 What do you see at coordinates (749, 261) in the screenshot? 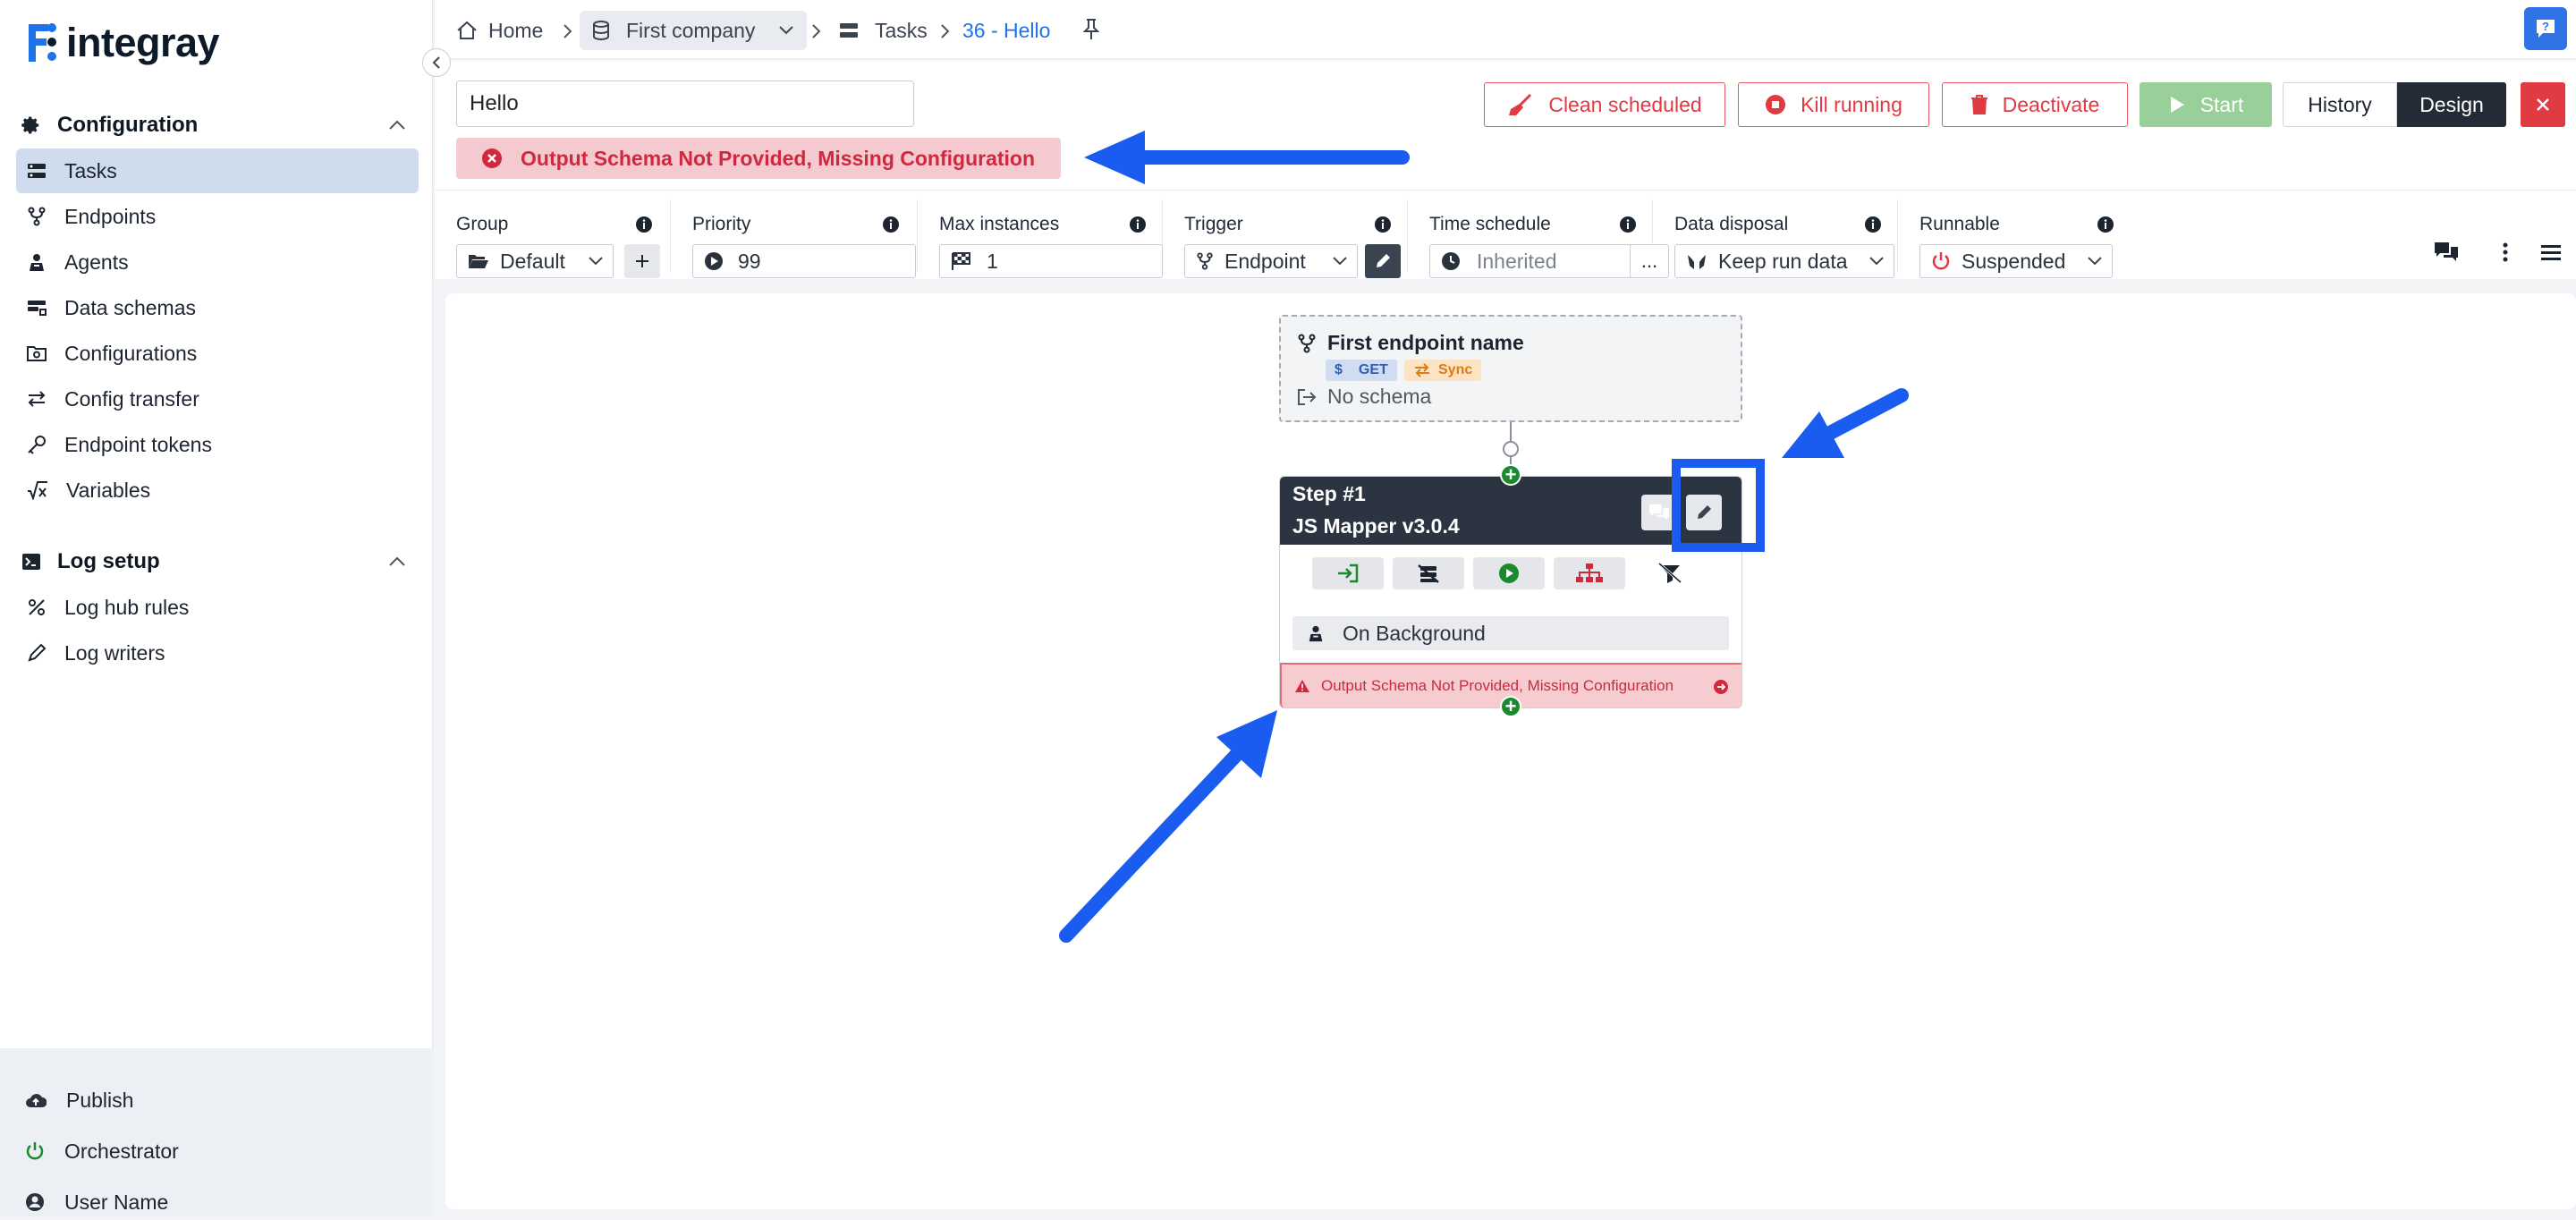
I see `priority-value: 99` at bounding box center [749, 261].